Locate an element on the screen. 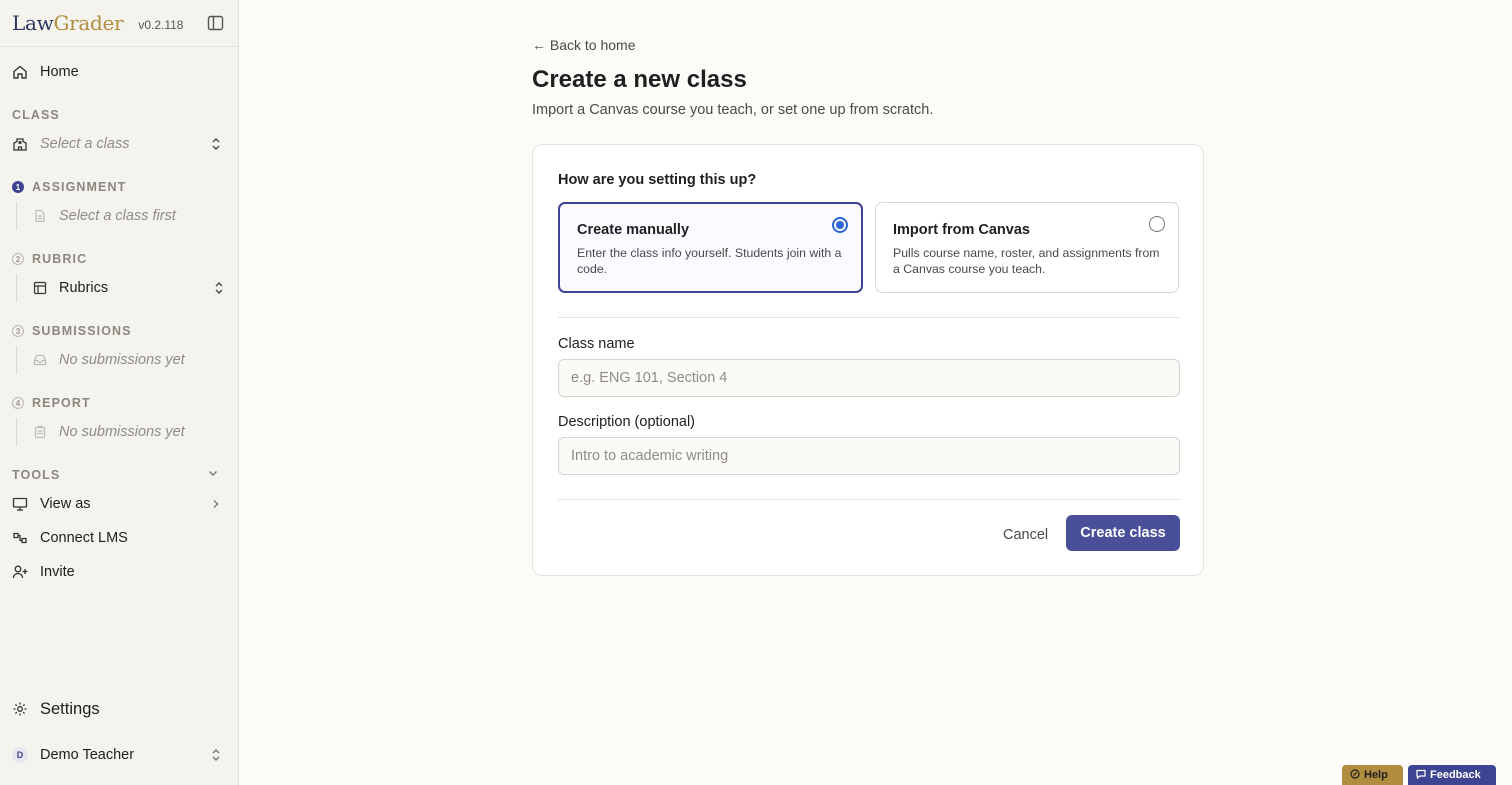 The width and height of the screenshot is (1512, 785). sidebar-item-connect-lms: Connect LMS is located at coordinates (119, 538).